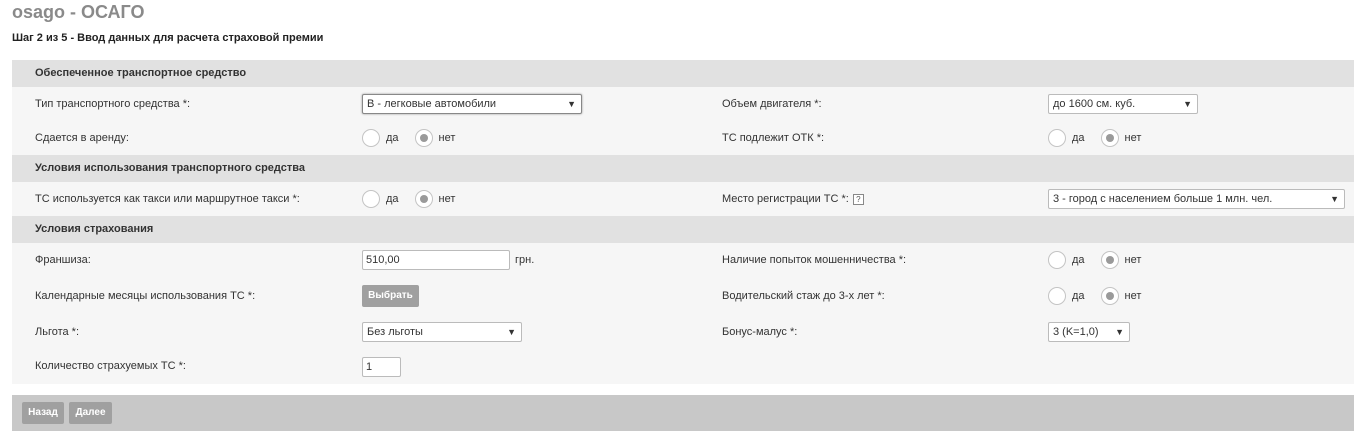  Describe the element at coordinates (395, 332) in the screenshot. I see `benefit-value: Без льготы` at that location.